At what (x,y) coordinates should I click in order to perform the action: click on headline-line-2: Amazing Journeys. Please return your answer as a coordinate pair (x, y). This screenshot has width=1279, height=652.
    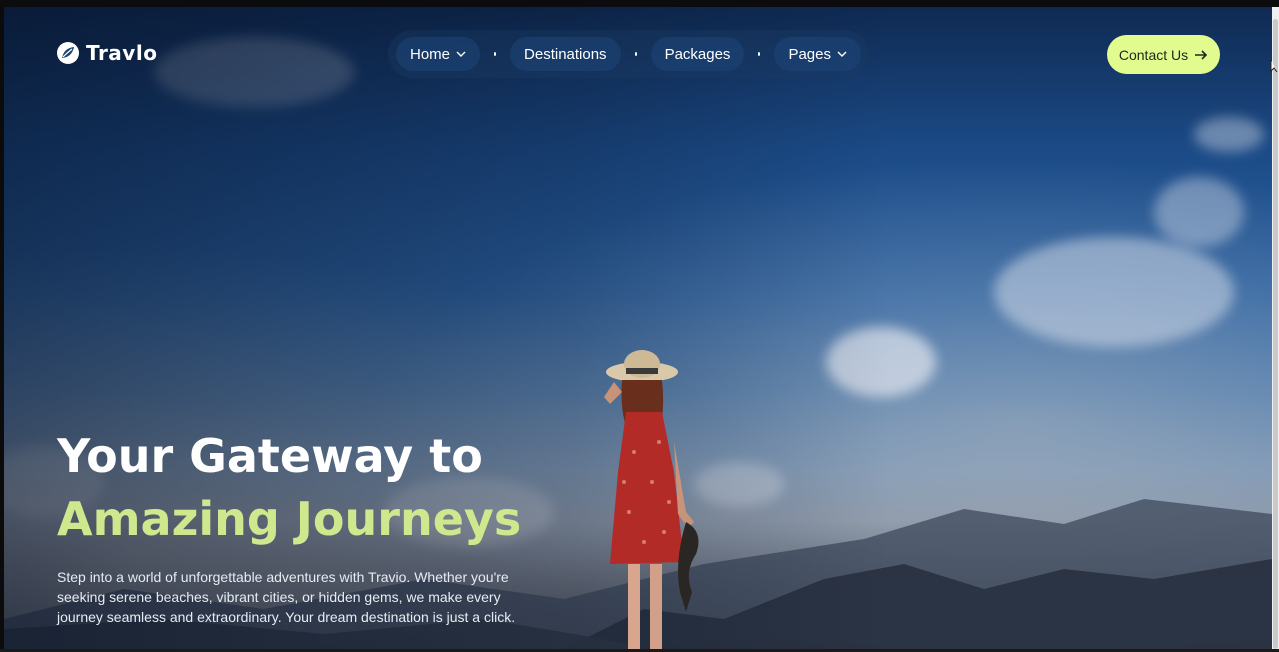
    Looking at the image, I should click on (289, 519).